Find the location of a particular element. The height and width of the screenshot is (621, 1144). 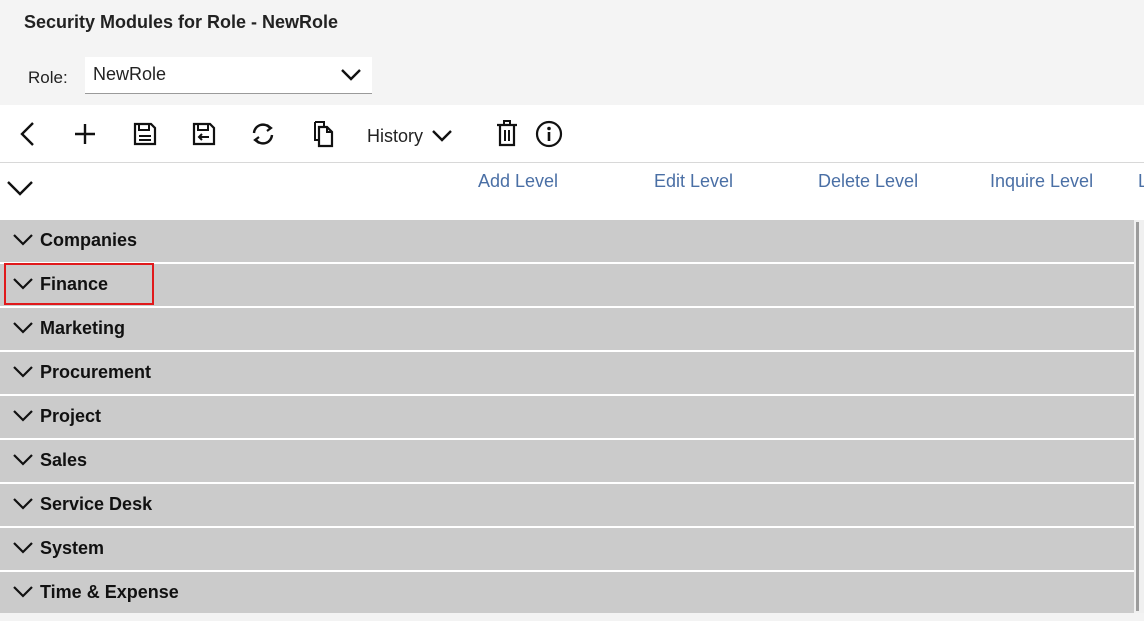

scrollbar-thumb is located at coordinates (1137, 416).